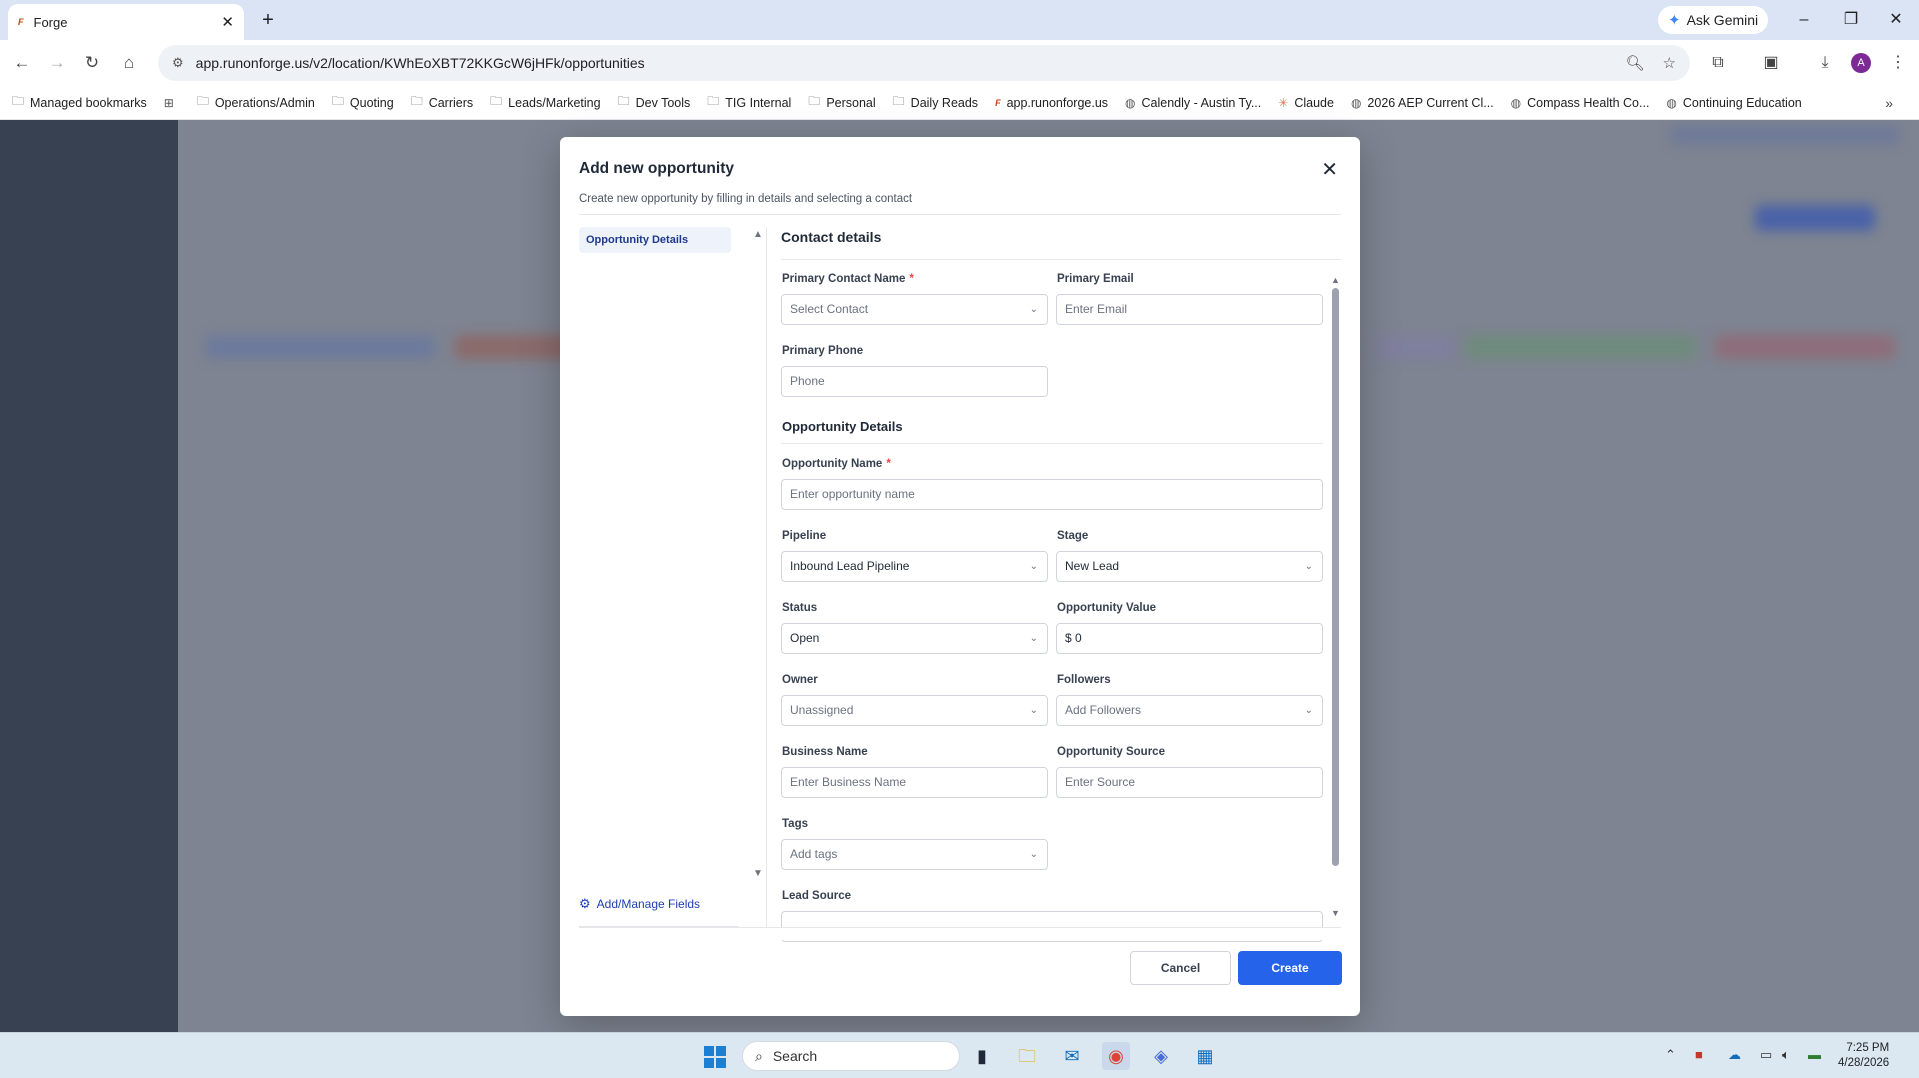 The height and width of the screenshot is (1078, 1919). Describe the element at coordinates (1335, 280) in the screenshot. I see `scroll-up-arrow-icon: ▲` at that location.